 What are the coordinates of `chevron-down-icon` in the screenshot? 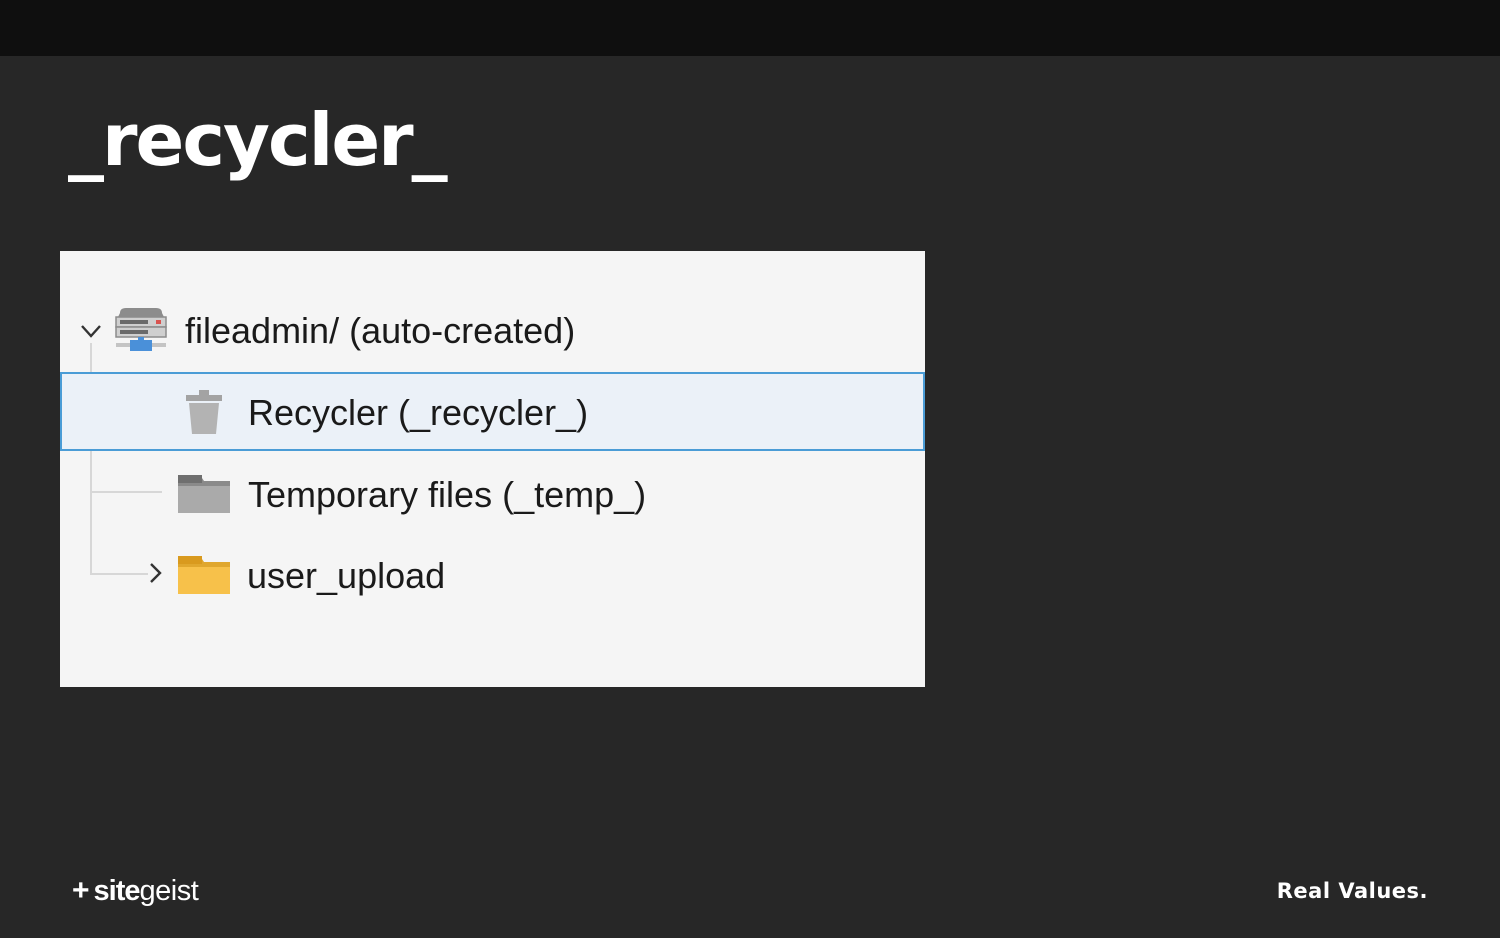 It's located at (91, 331).